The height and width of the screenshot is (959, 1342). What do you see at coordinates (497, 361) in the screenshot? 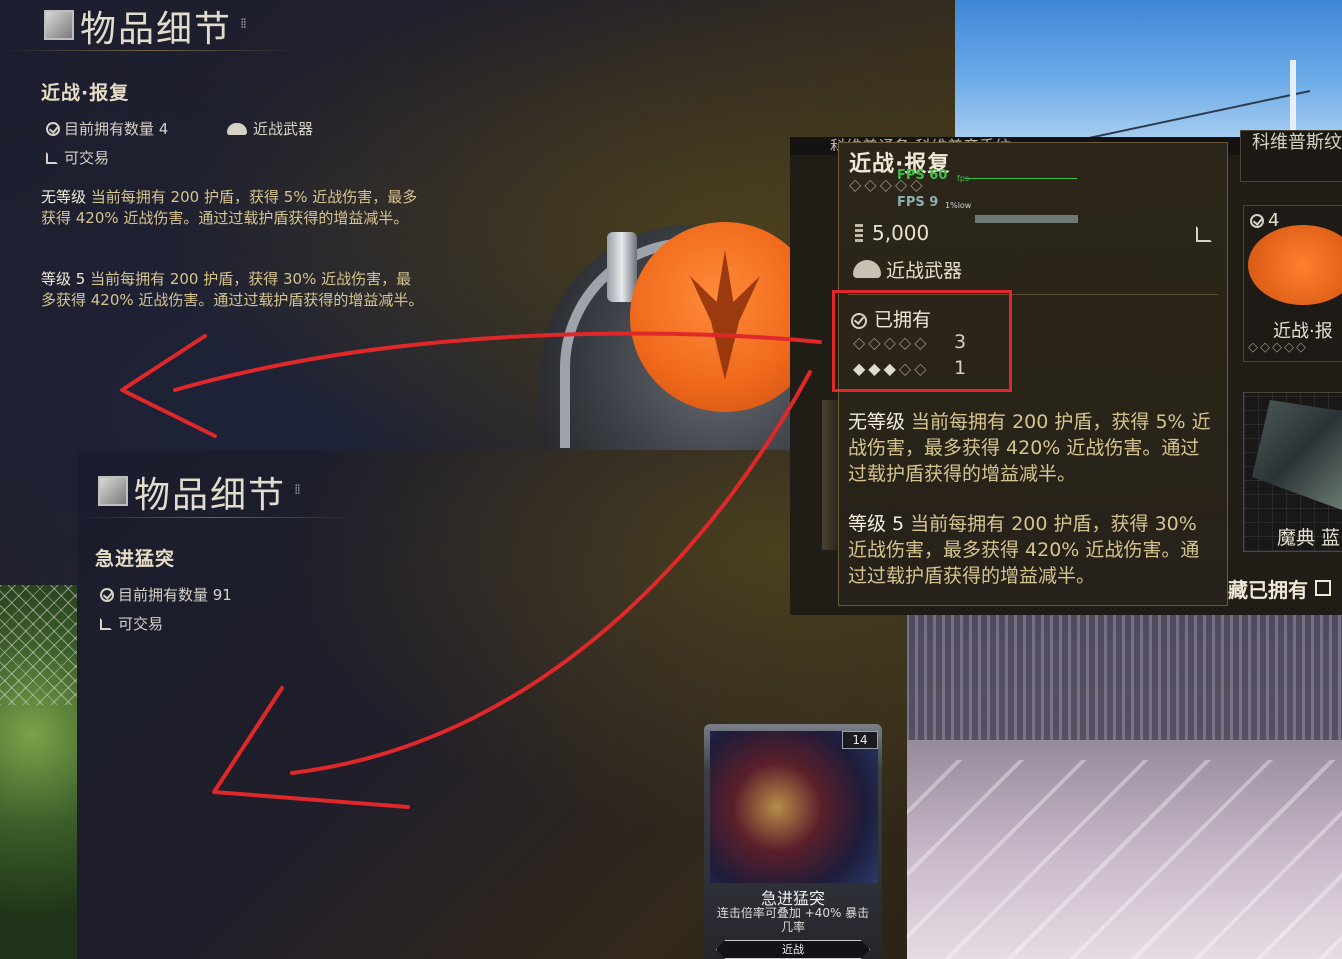
I see `arrow-to-top-panel` at bounding box center [497, 361].